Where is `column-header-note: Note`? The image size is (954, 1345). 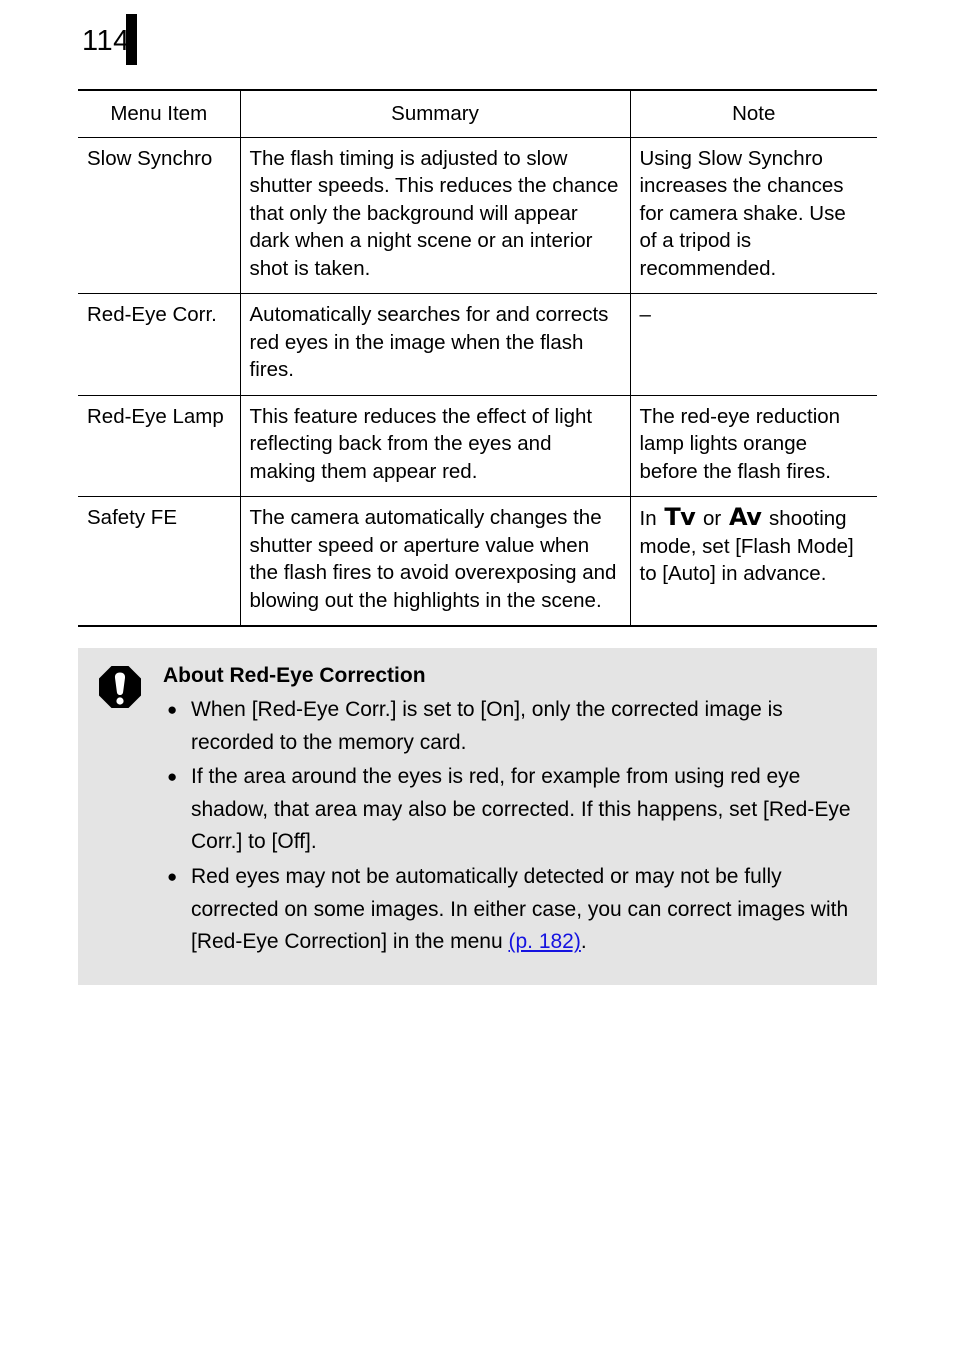 column-header-note: Note is located at coordinates (753, 113).